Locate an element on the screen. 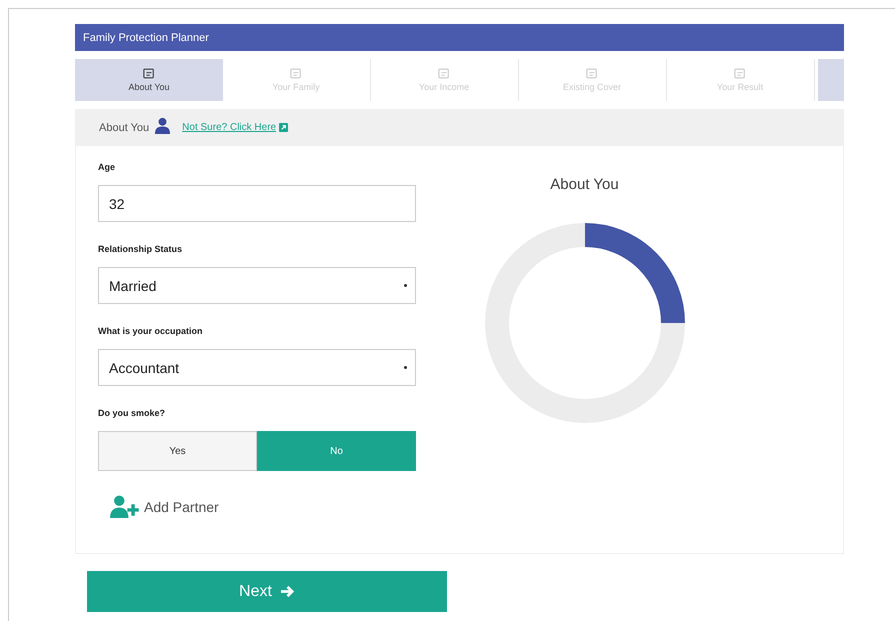 The width and height of the screenshot is (895, 621). age-field: 32 is located at coordinates (257, 203).